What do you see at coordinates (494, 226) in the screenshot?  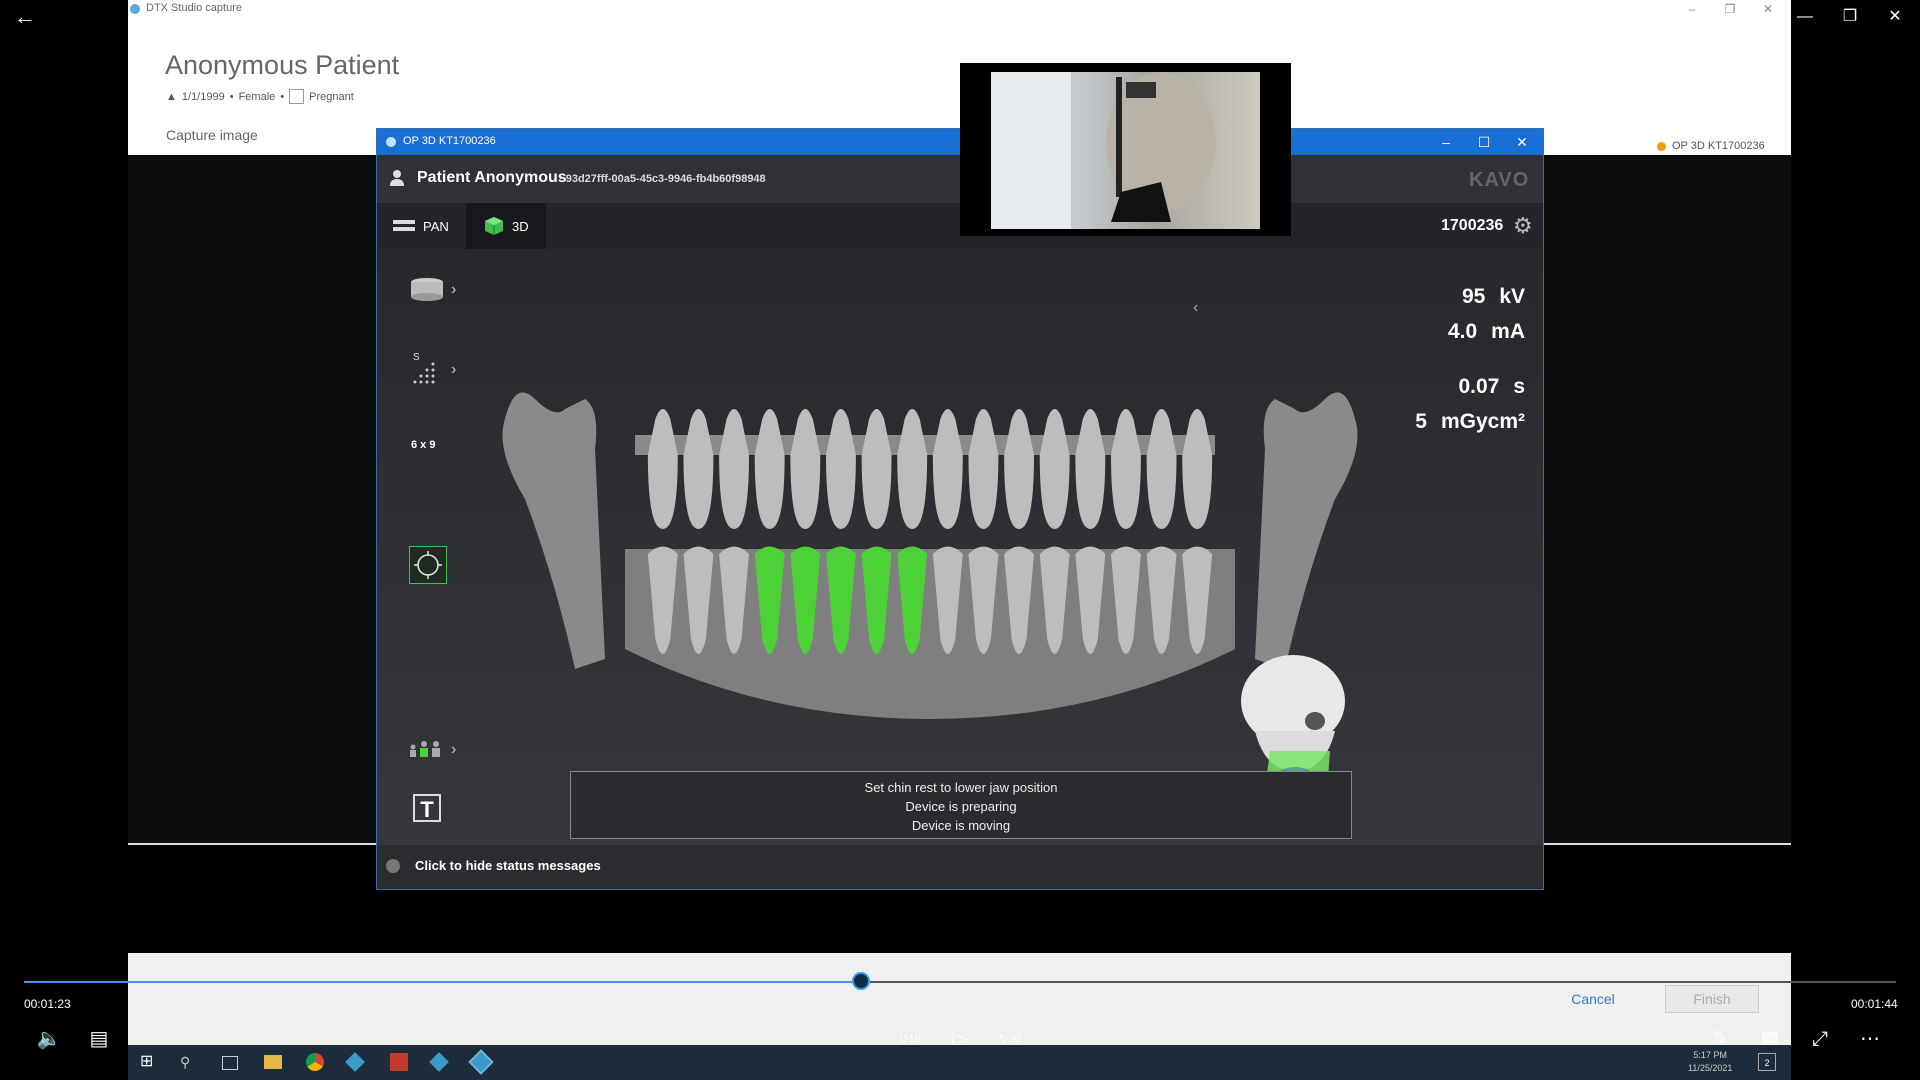 I see `cube-icon` at bounding box center [494, 226].